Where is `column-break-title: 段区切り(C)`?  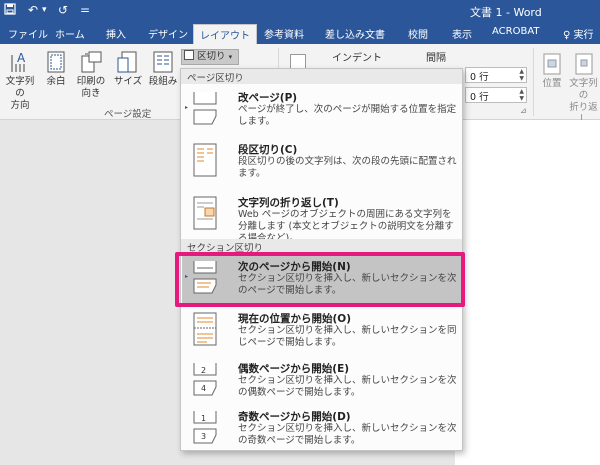 column-break-title: 段区切り(C) is located at coordinates (268, 150).